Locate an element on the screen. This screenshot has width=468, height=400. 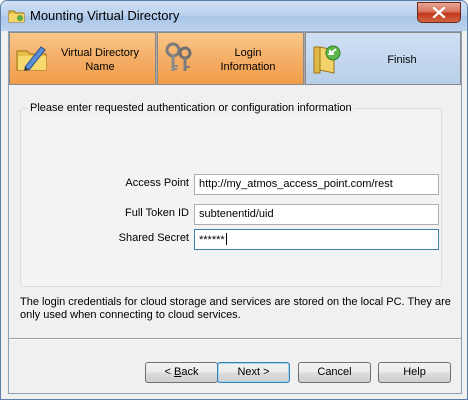
close-button is located at coordinates (439, 12).